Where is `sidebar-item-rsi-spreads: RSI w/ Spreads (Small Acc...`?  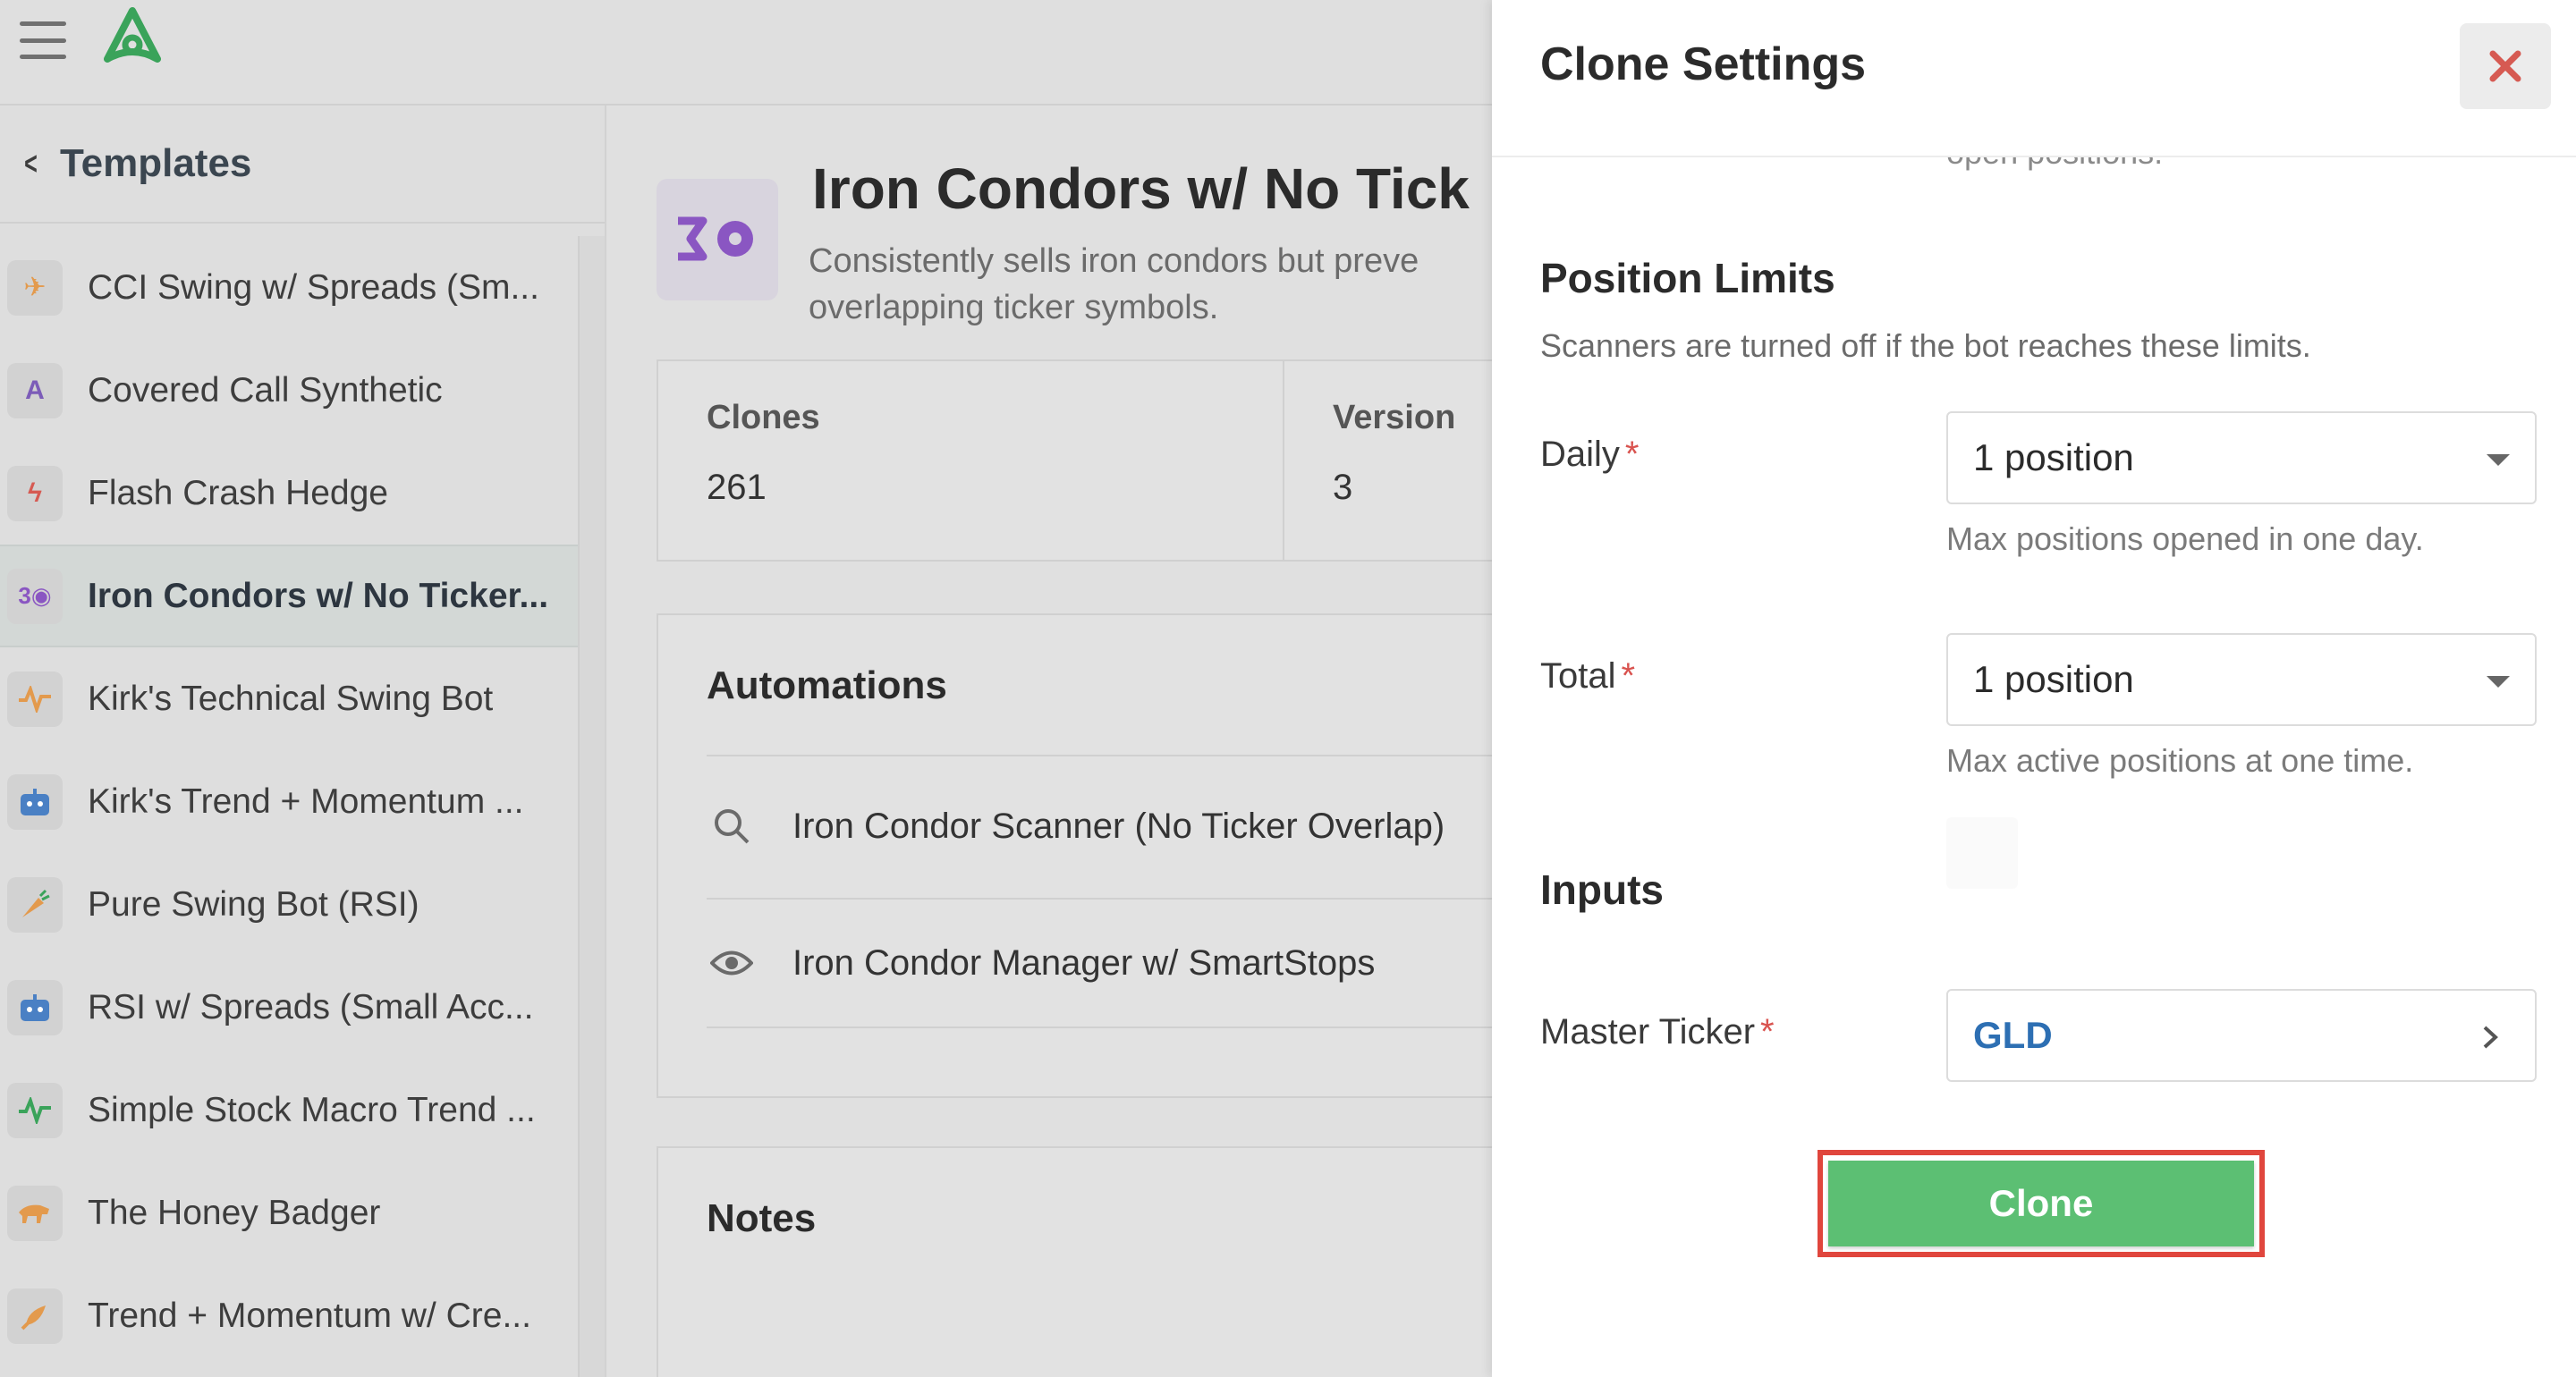
sidebar-item-rsi-spreads: RSI w/ Spreads (Small Acc... is located at coordinates (289, 1007).